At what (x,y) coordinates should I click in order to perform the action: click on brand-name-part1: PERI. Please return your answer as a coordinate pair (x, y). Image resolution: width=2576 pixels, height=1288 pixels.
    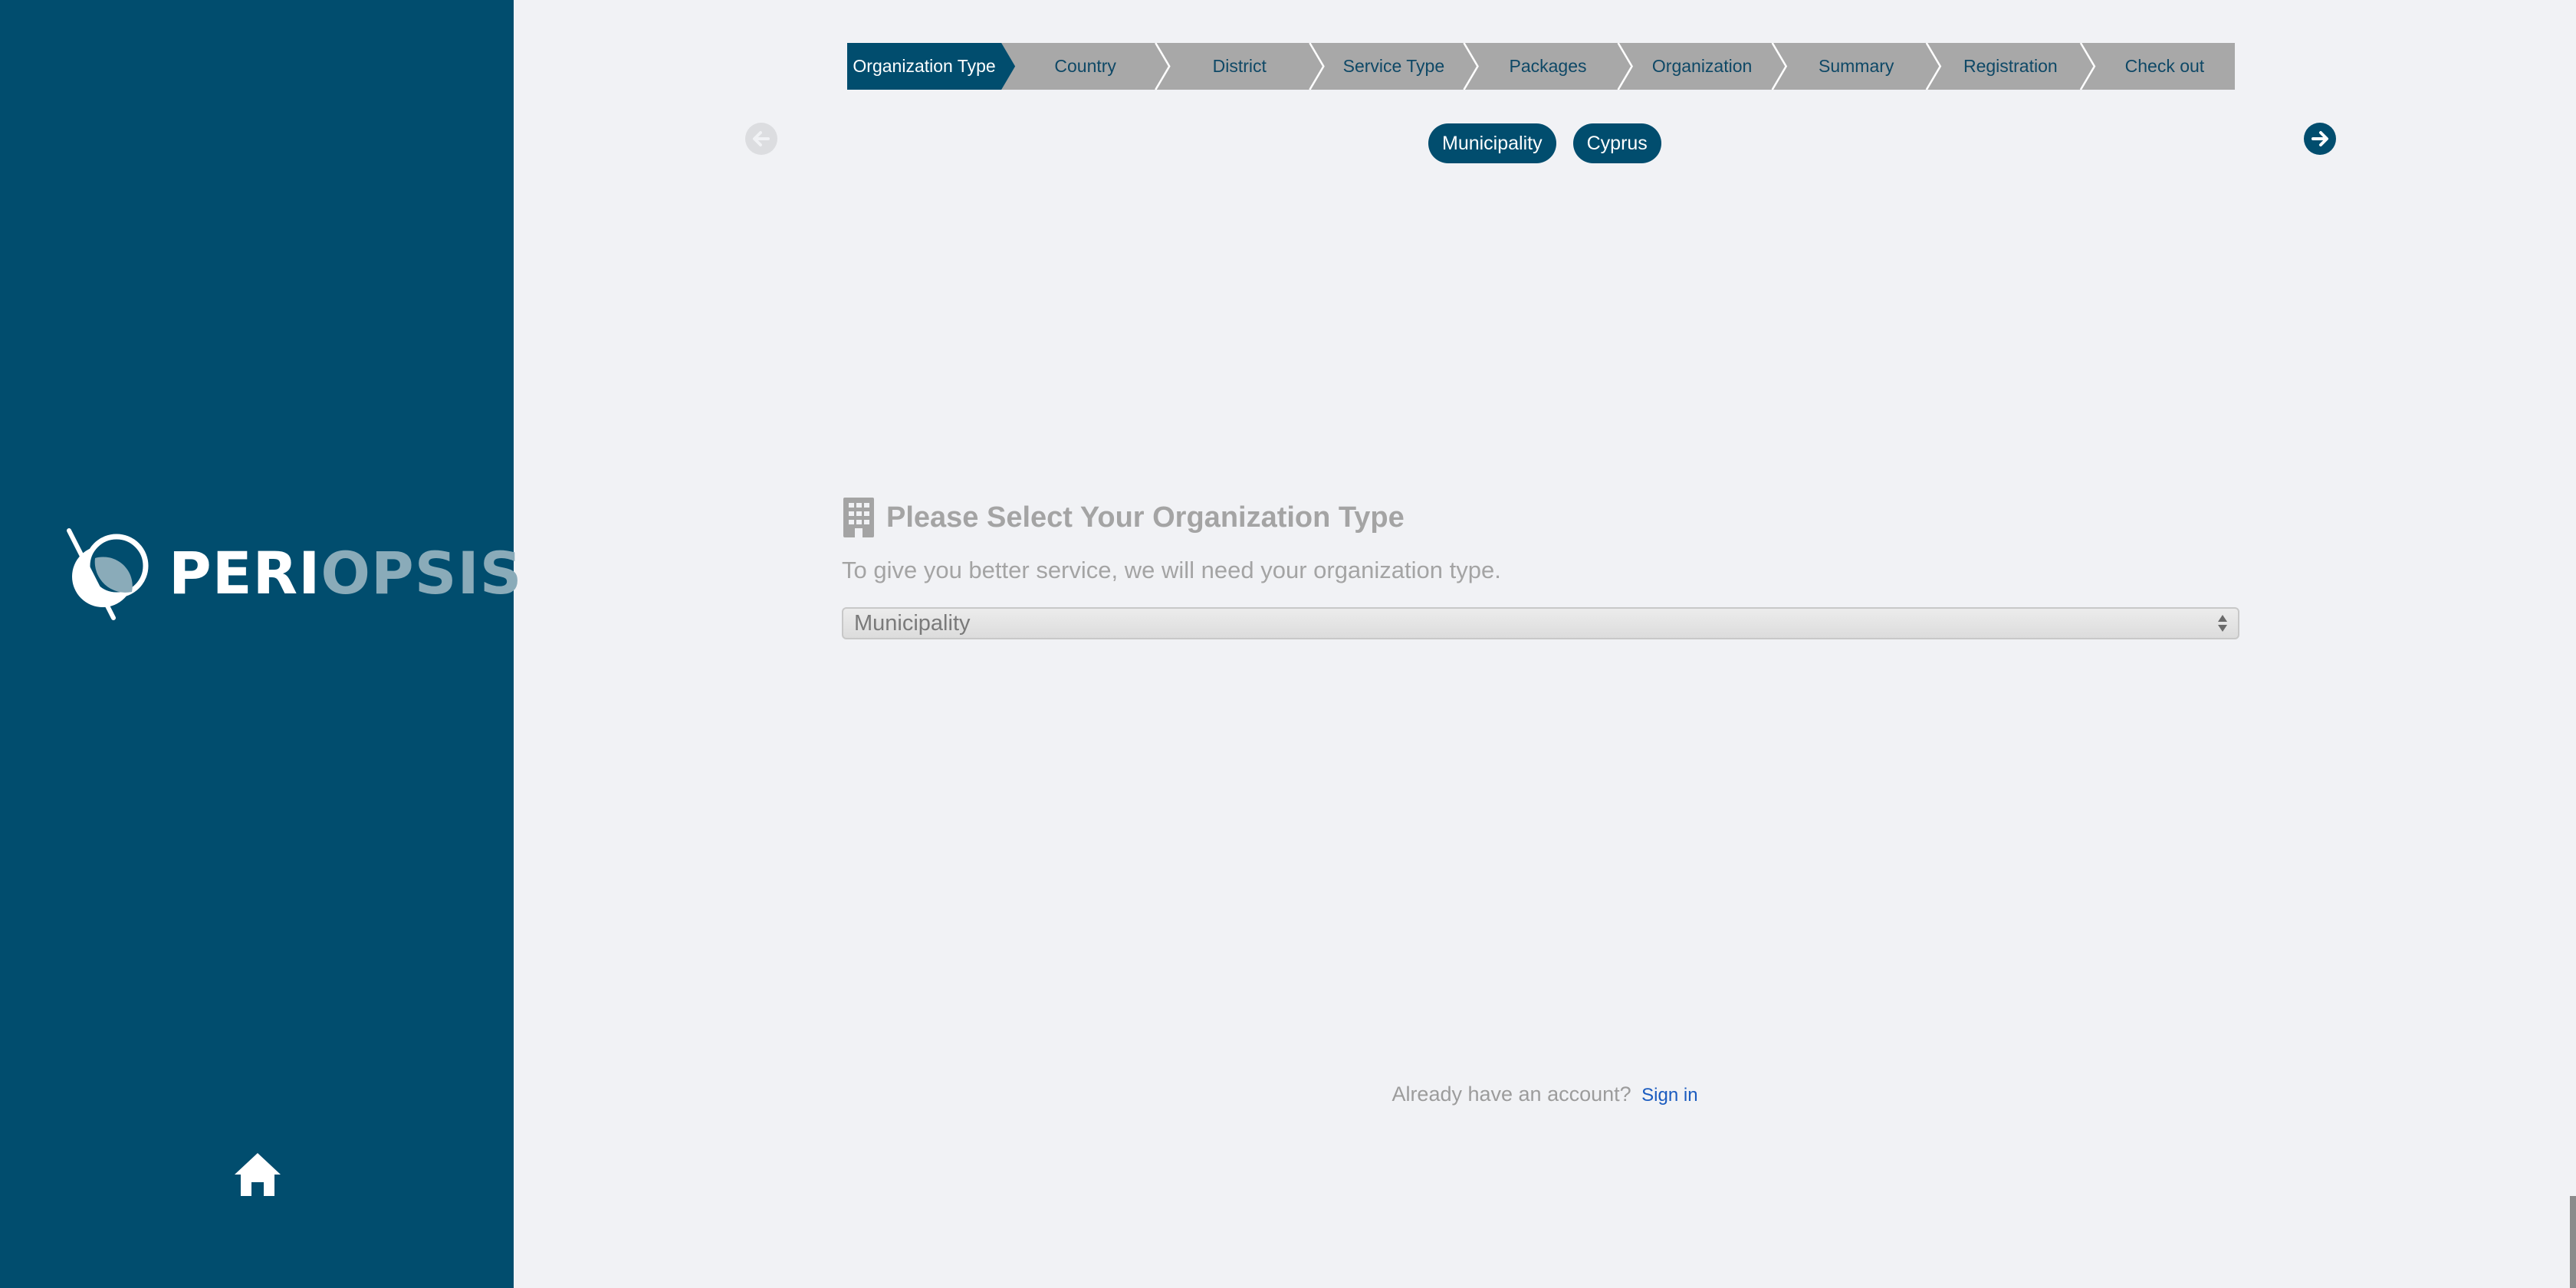
    Looking at the image, I should click on (245, 573).